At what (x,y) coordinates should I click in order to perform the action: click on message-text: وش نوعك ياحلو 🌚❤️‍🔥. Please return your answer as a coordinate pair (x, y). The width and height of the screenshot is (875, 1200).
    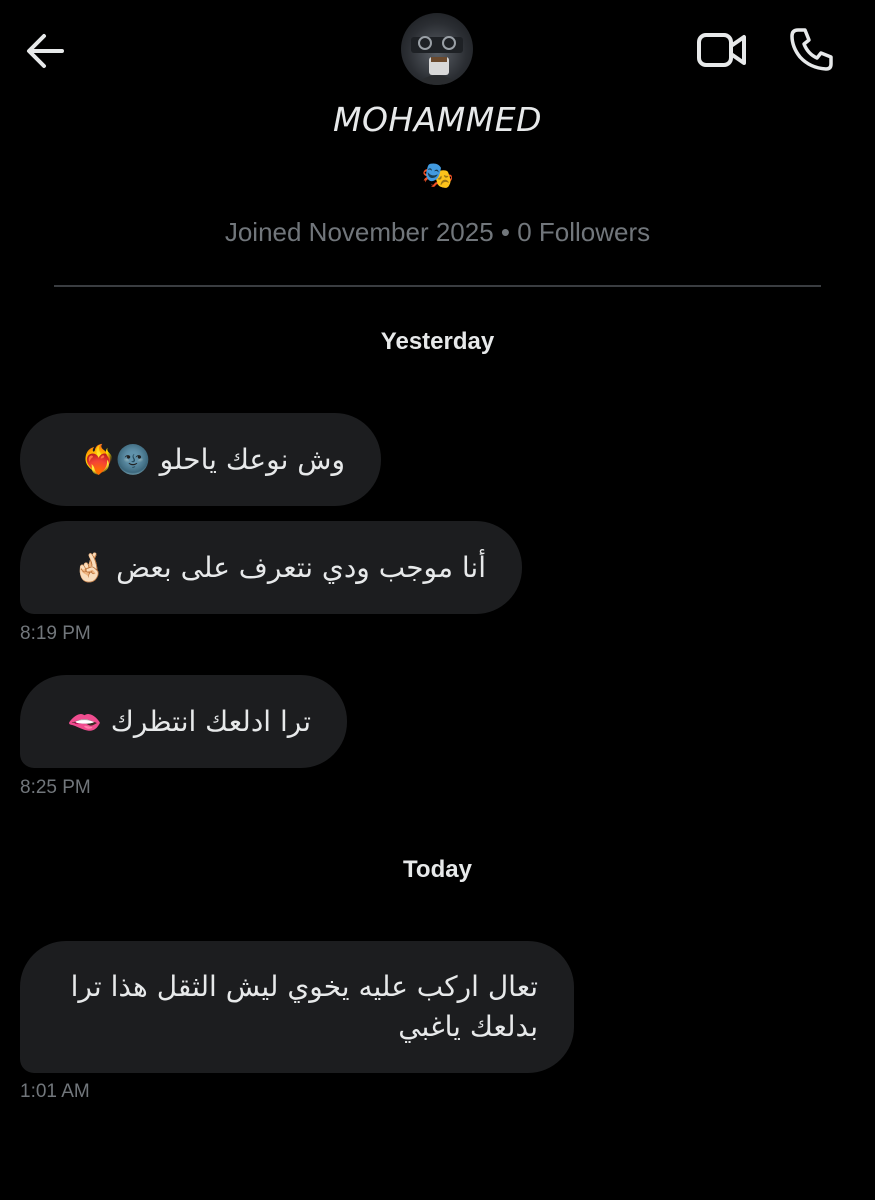
    Looking at the image, I should click on (212, 459).